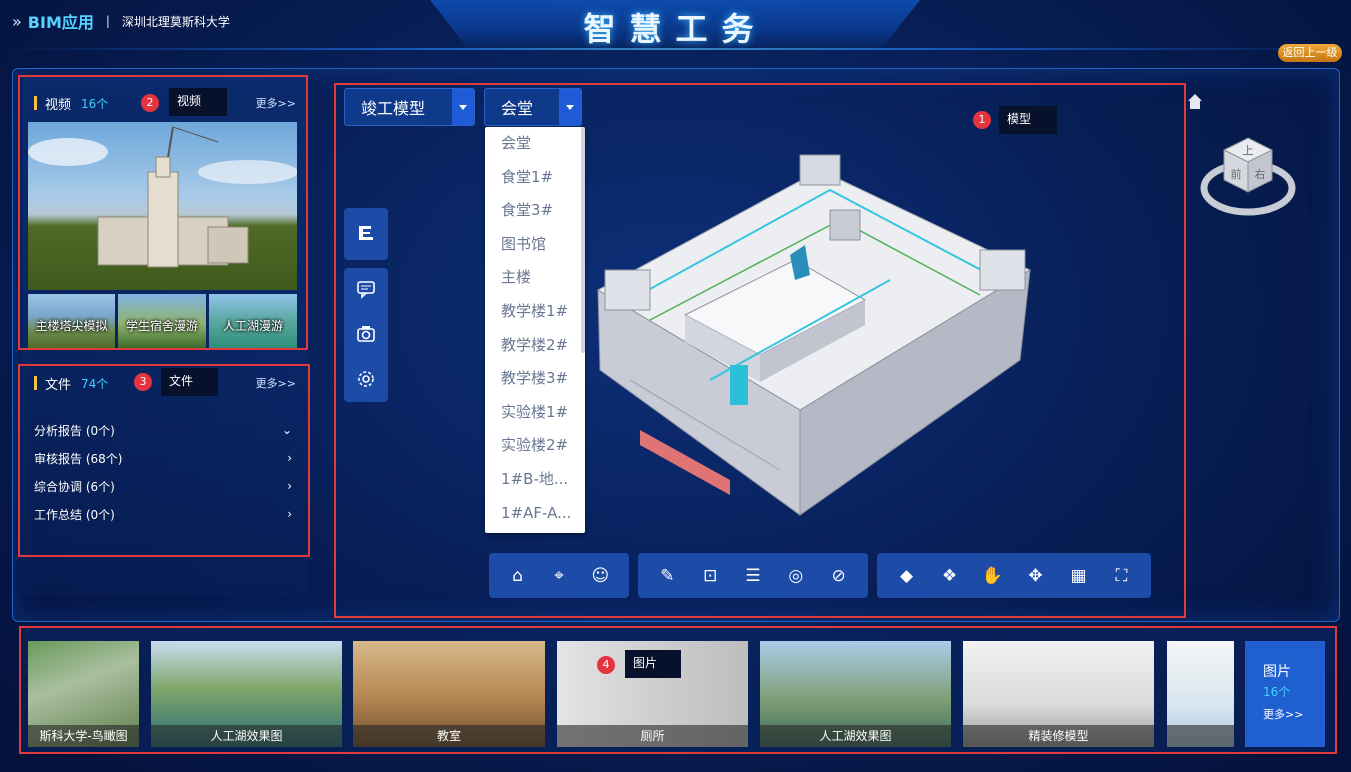 This screenshot has height=772, width=1351. Describe the element at coordinates (710, 576) in the screenshot. I see `section-plane-icon: ⊡` at that location.